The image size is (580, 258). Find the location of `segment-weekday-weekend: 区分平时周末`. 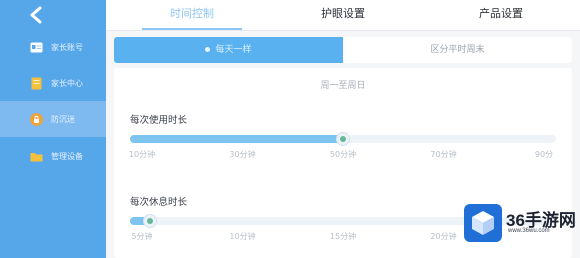

segment-weekday-weekend: 区分平时周末 is located at coordinates (457, 50).